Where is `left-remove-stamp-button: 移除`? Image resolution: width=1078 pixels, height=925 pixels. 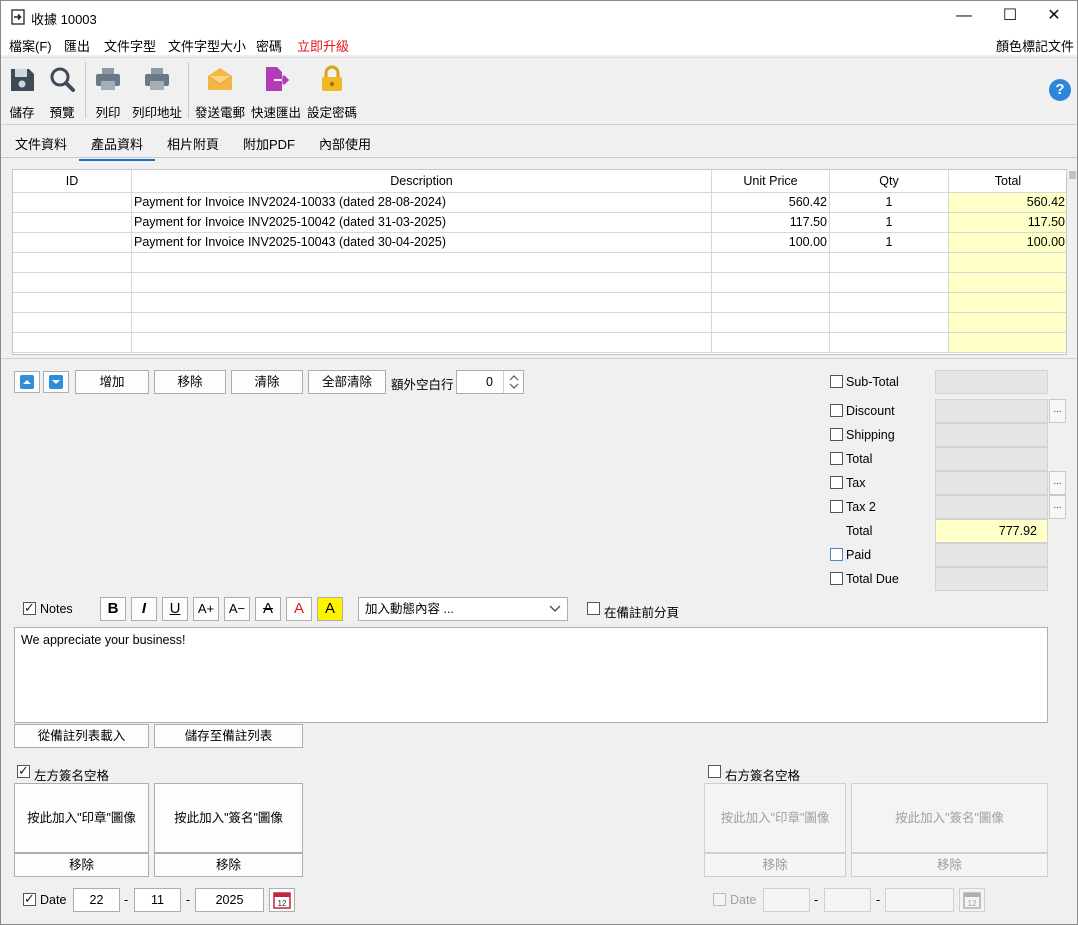
left-remove-stamp-button: 移除 is located at coordinates (81, 865).